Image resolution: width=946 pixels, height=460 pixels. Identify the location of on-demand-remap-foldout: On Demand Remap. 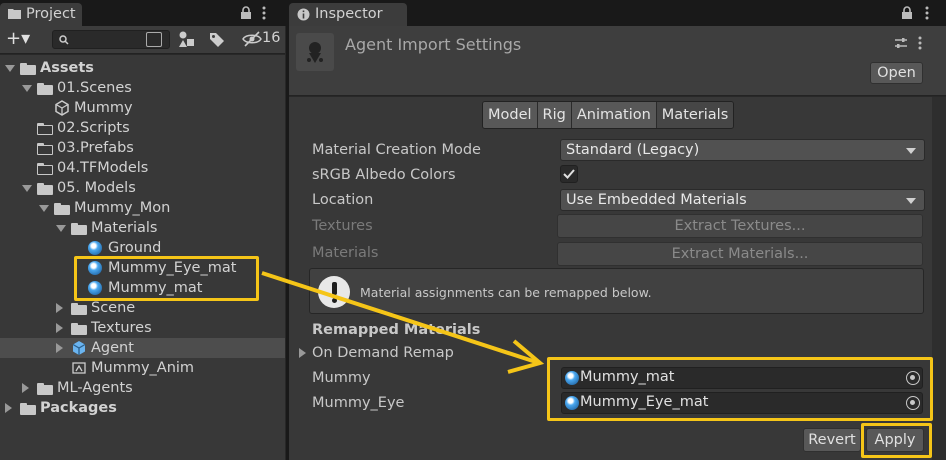
(383, 353).